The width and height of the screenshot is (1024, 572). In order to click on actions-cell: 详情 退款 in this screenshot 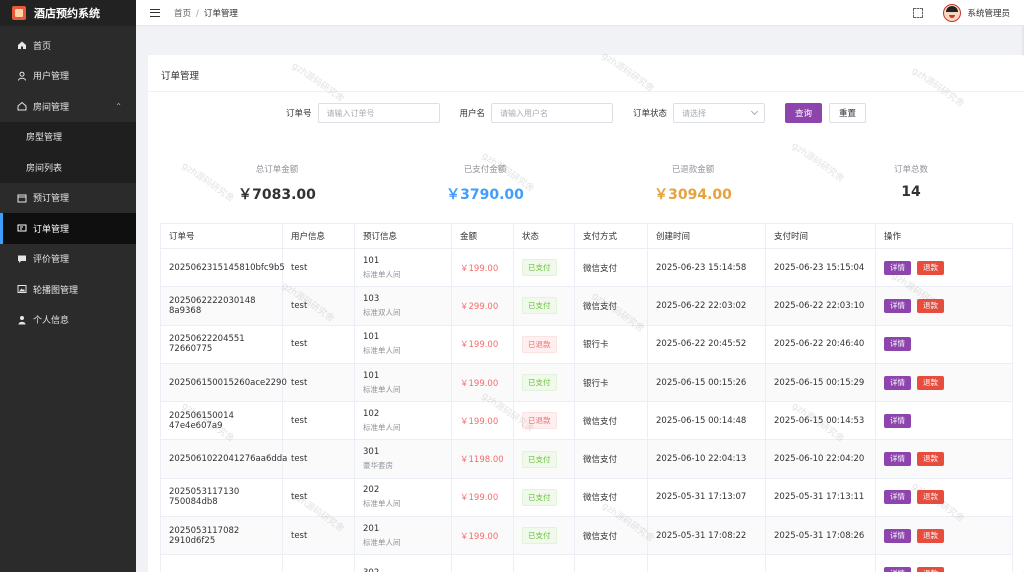, I will do `click(944, 563)`.